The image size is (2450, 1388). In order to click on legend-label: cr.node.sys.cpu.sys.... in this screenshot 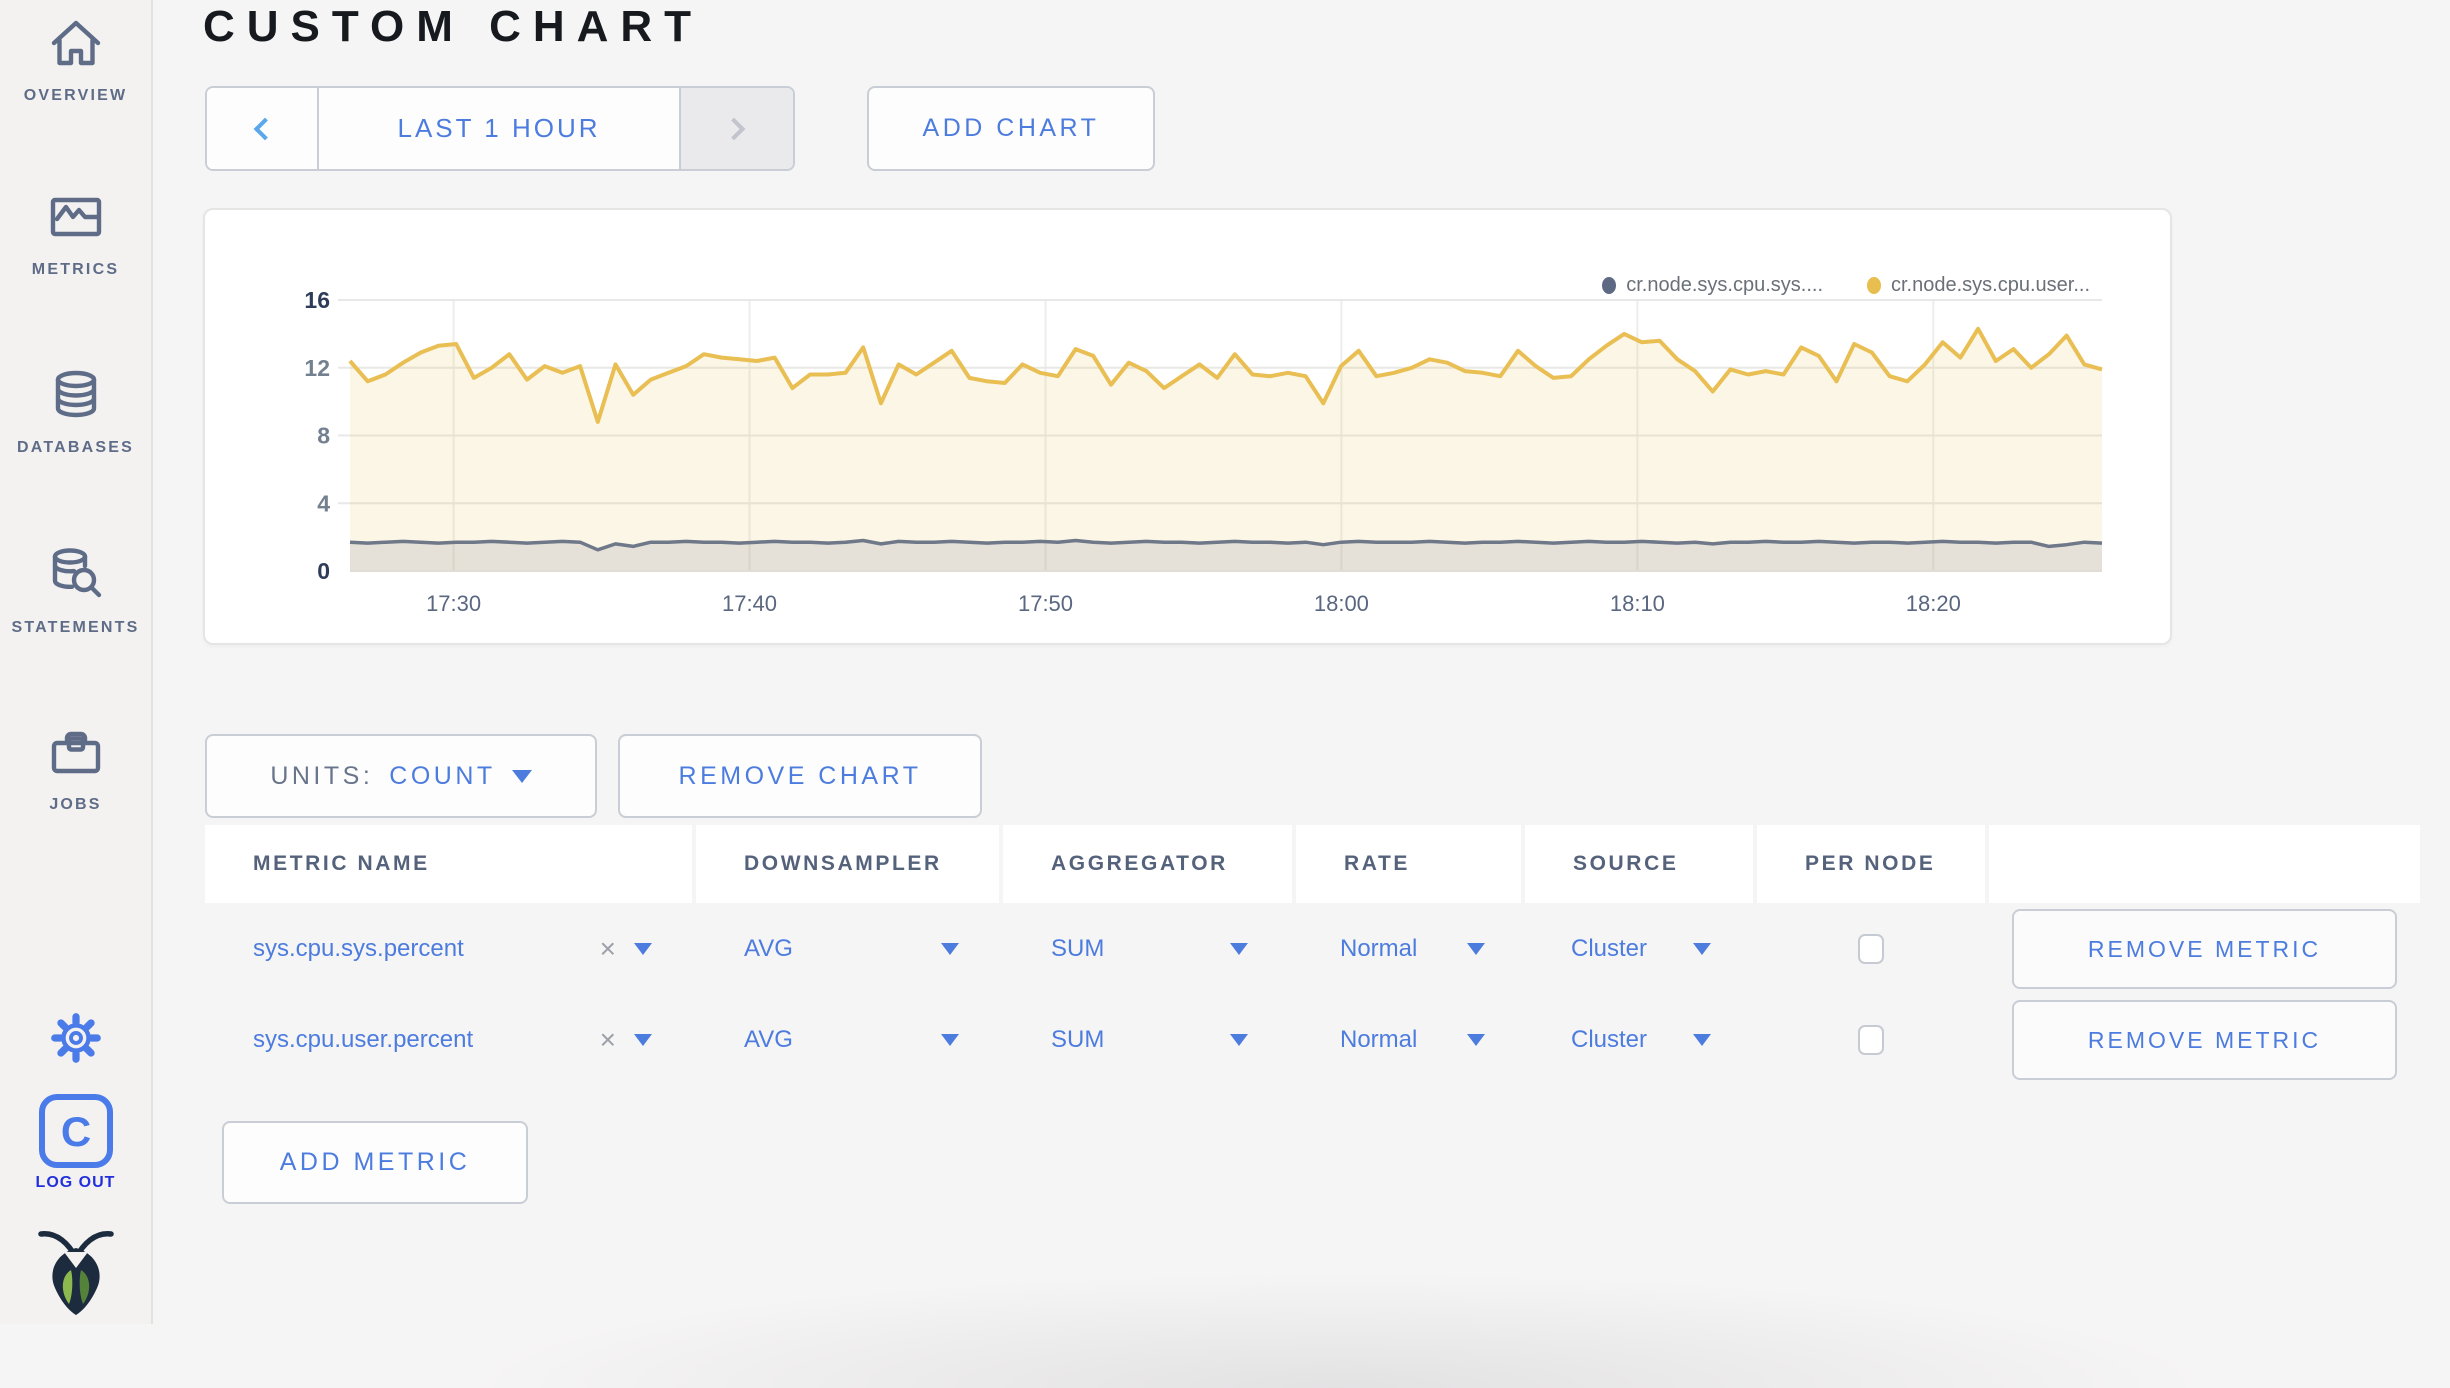, I will do `click(1724, 285)`.